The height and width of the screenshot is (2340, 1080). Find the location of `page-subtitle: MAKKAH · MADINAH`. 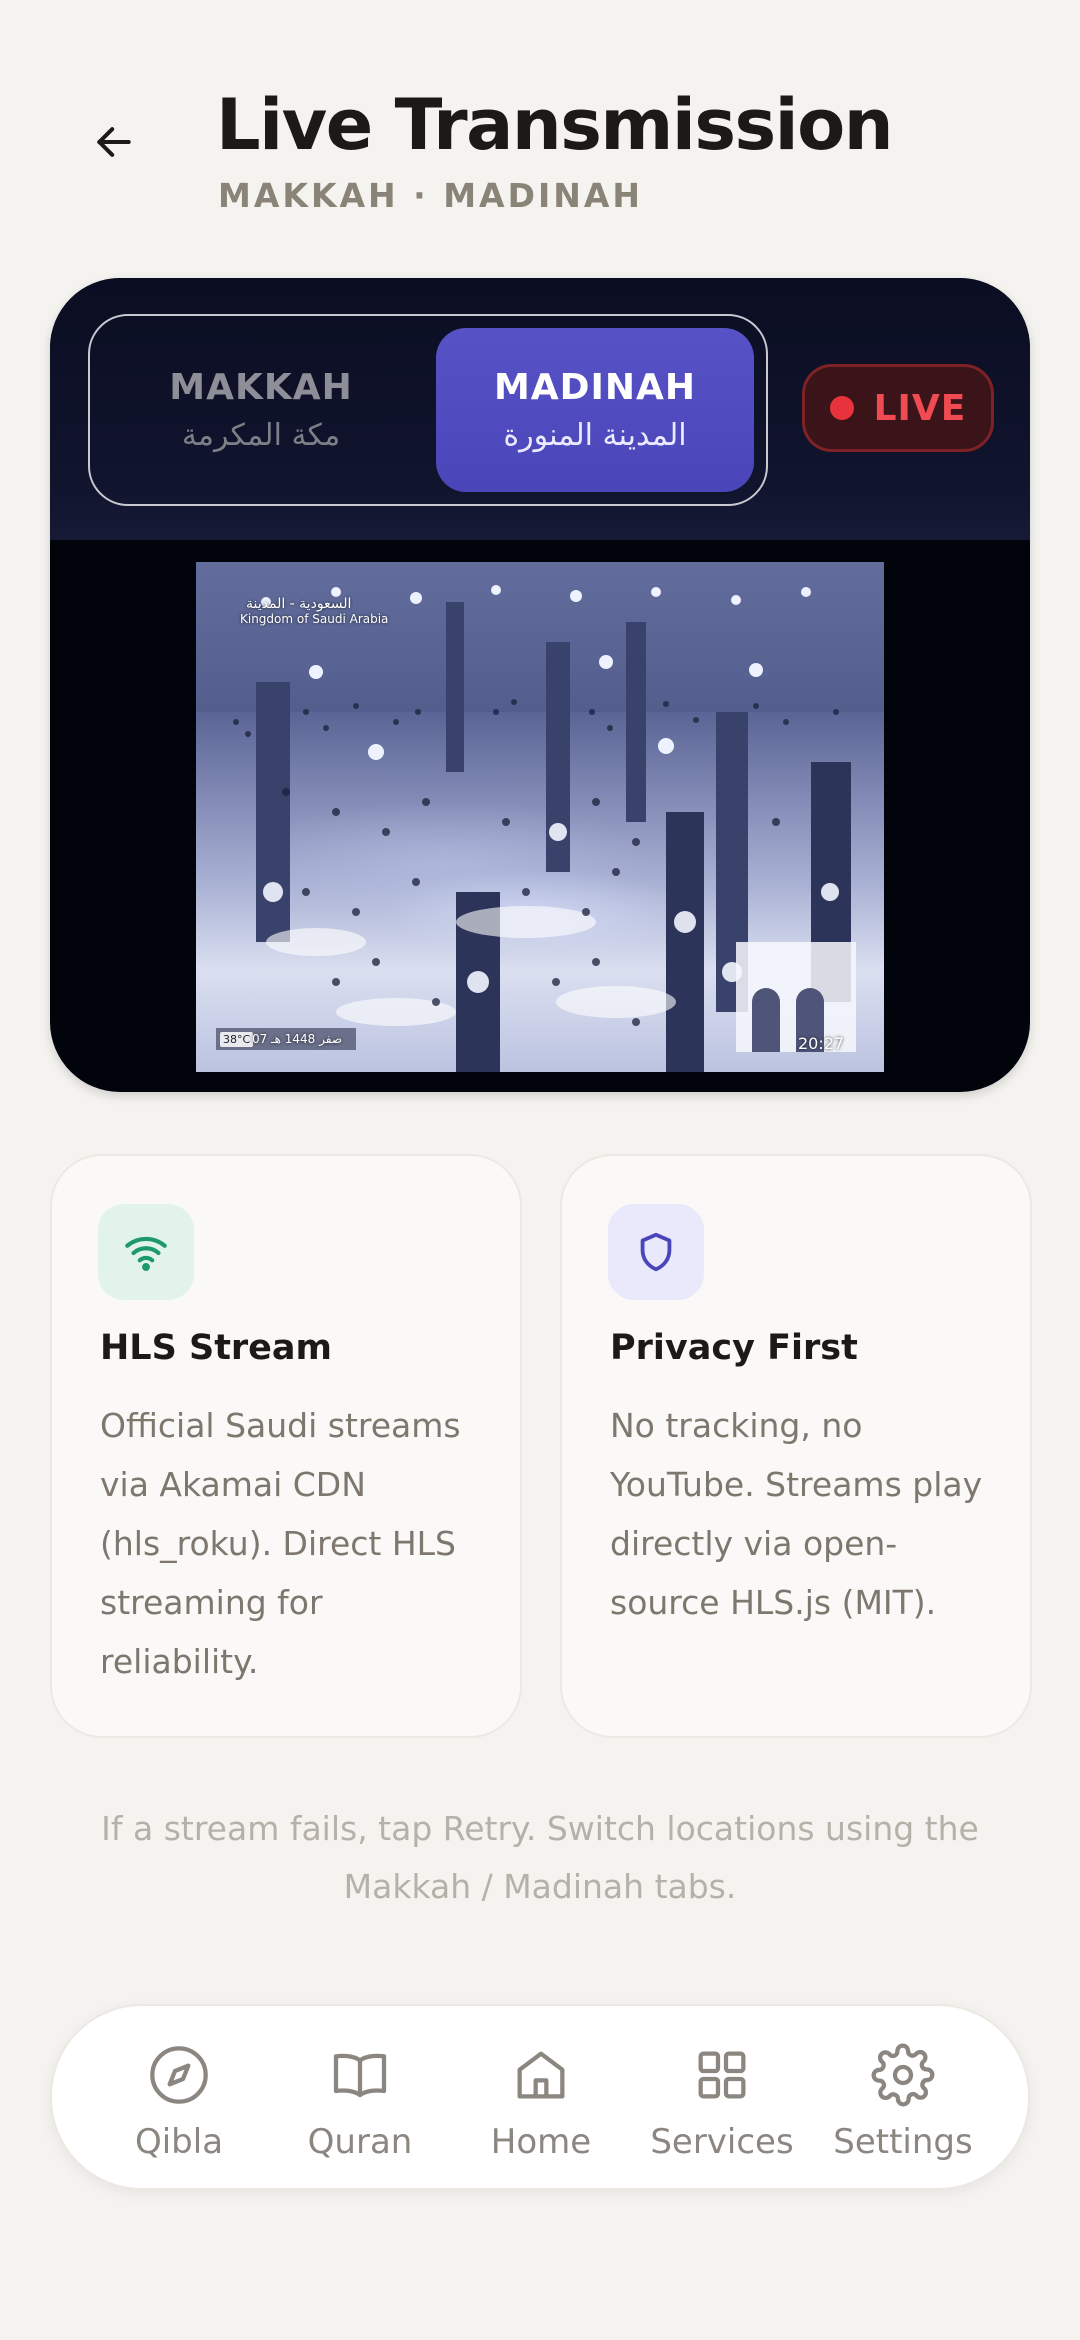

page-subtitle: MAKKAH · MADINAH is located at coordinates (431, 195).